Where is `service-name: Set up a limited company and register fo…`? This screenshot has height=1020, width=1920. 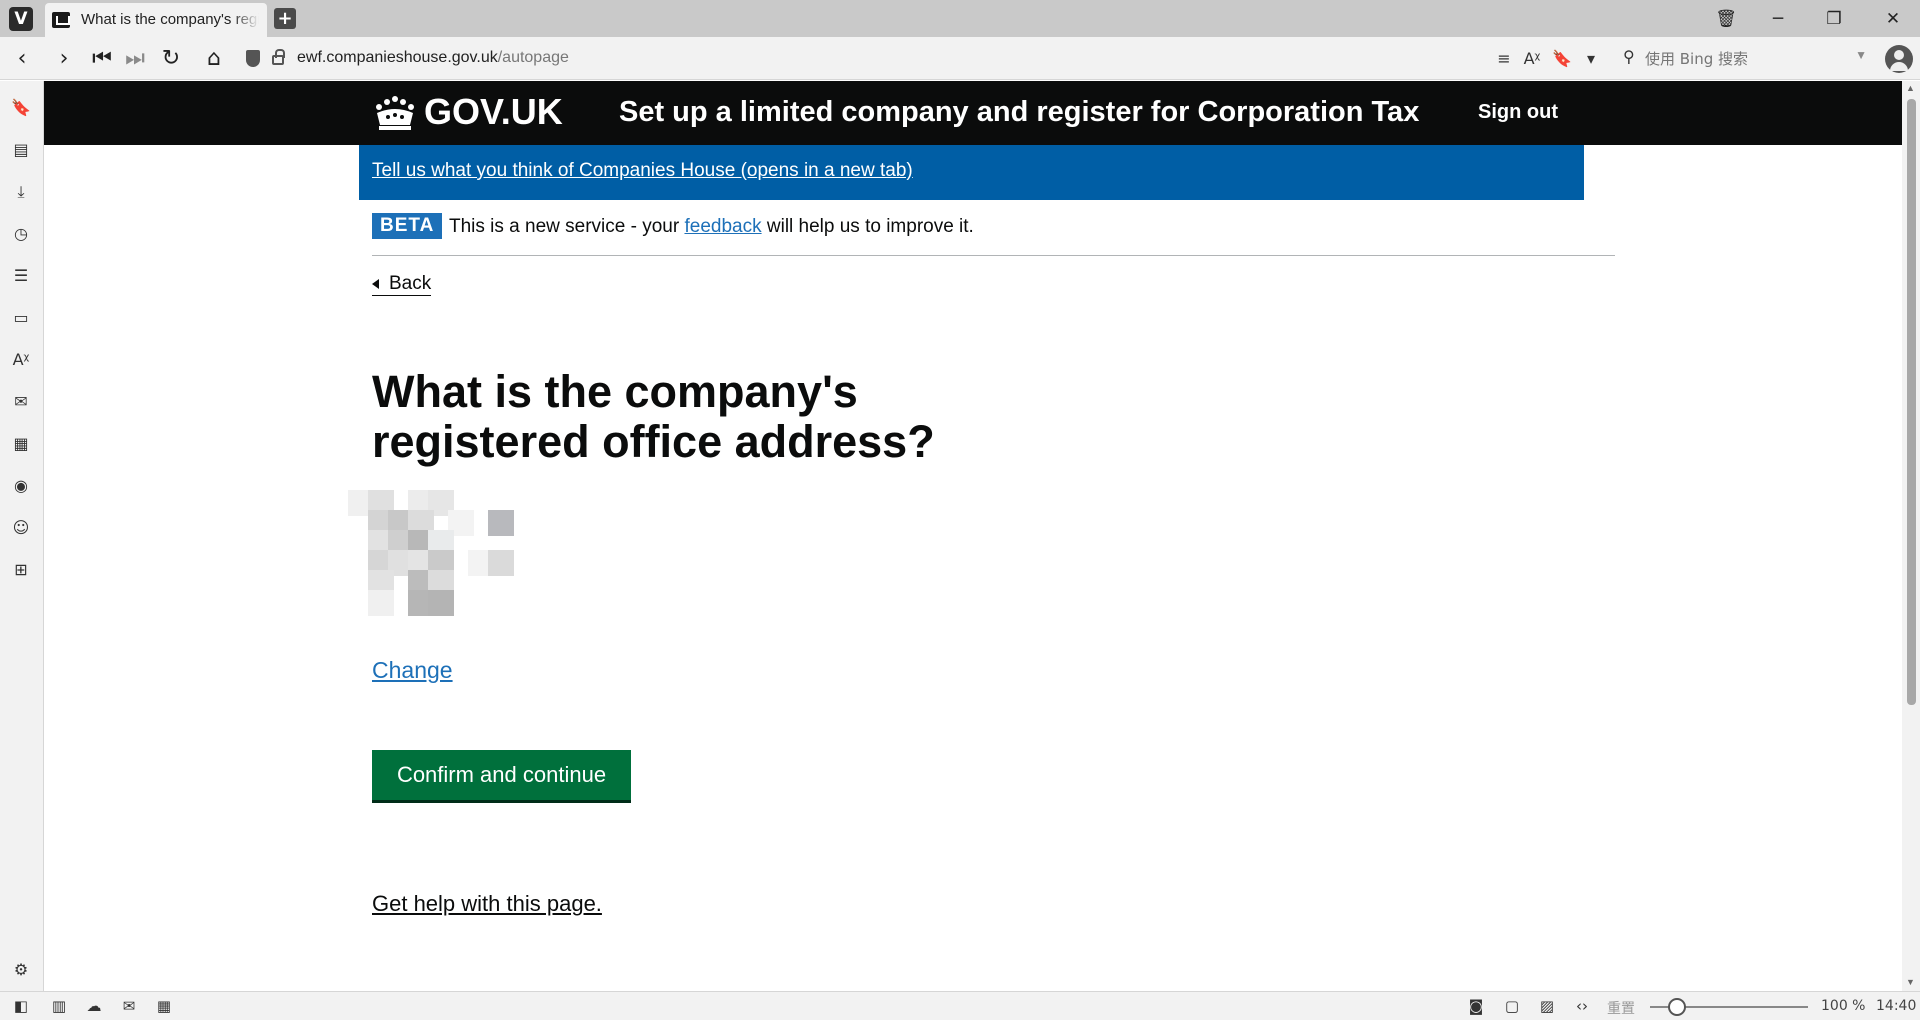 service-name: Set up a limited company and register fo… is located at coordinates (1019, 112).